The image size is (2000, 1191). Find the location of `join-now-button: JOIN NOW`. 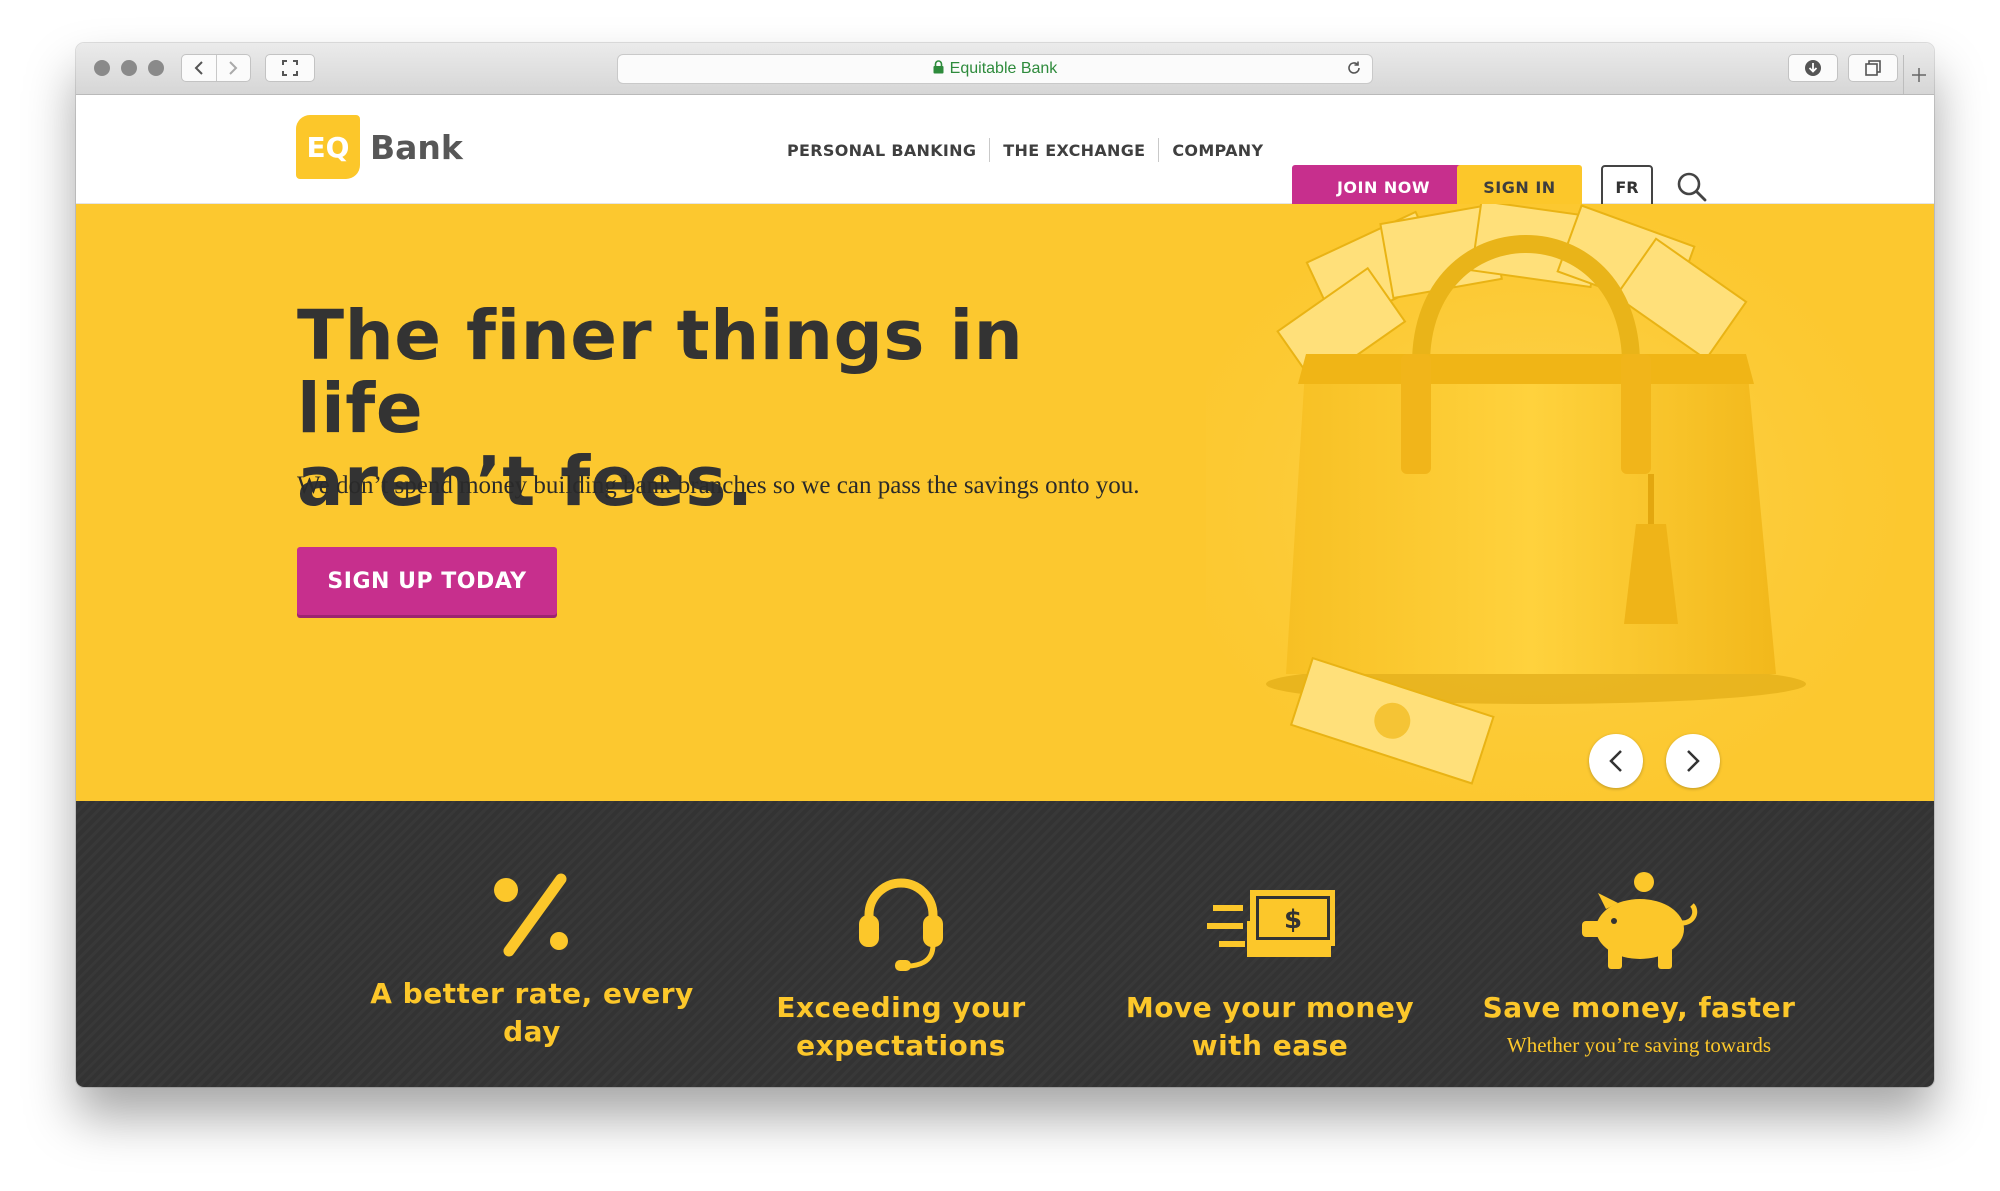

join-now-button: JOIN NOW is located at coordinates (1383, 187).